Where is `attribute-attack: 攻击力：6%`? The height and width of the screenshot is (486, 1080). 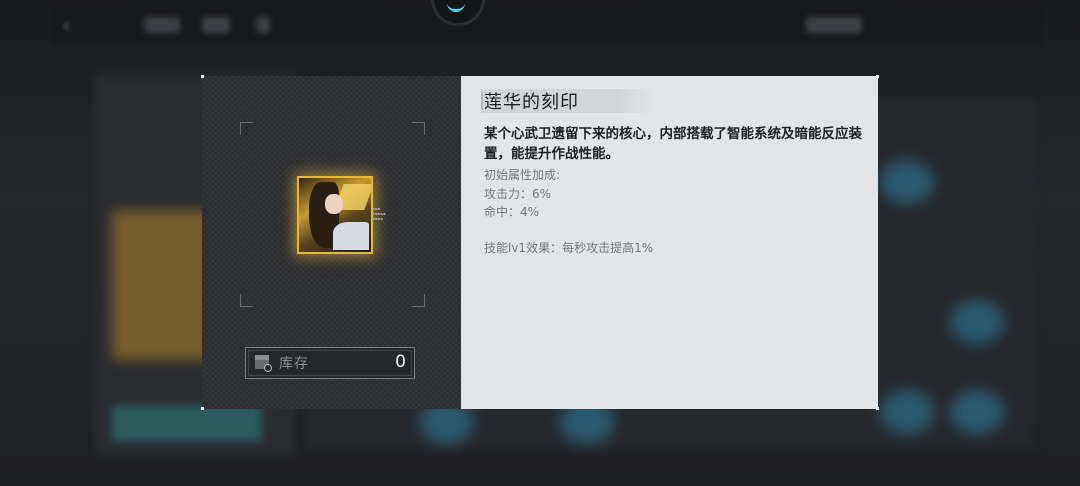 attribute-attack: 攻击力：6% is located at coordinates (518, 194).